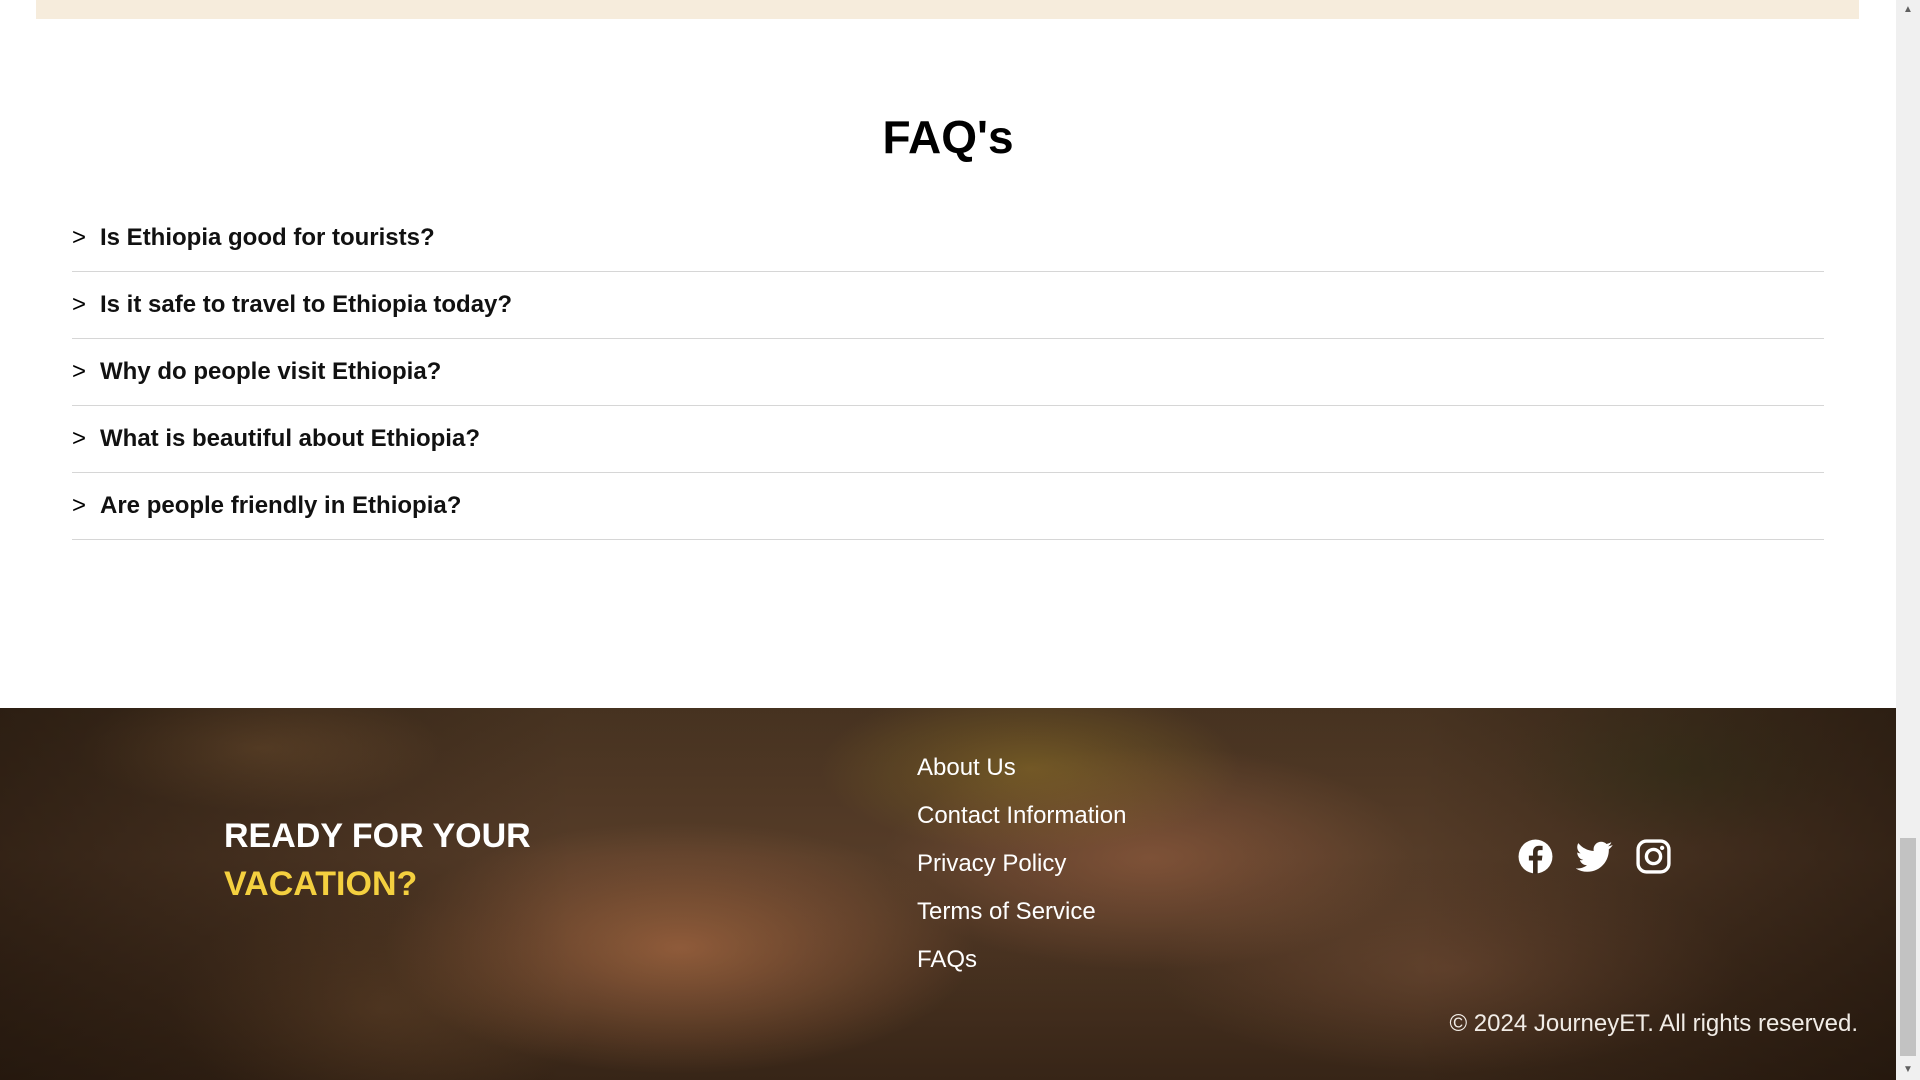 Image resolution: width=1920 pixels, height=1080 pixels. I want to click on copyright-text: © 2024 JourneyET. All rights reserved., so click(1653, 1023).